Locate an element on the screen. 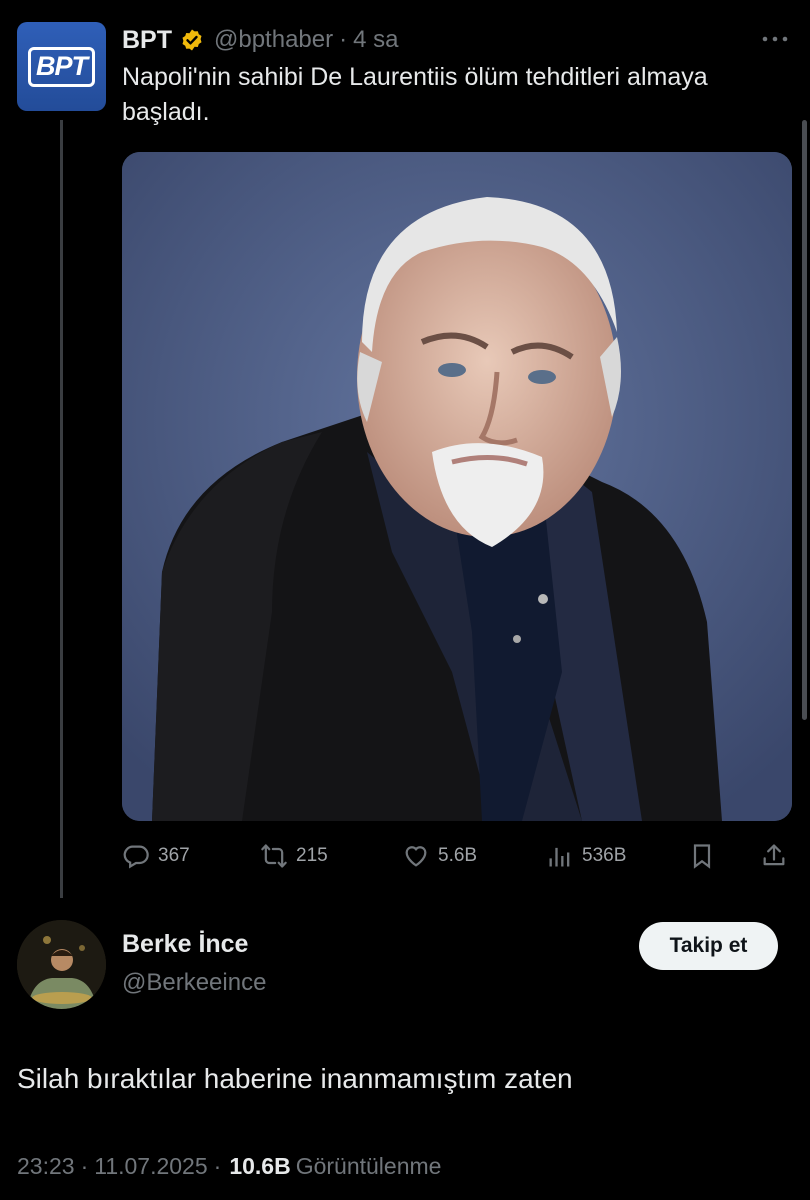  more-icon is located at coordinates (775, 37).